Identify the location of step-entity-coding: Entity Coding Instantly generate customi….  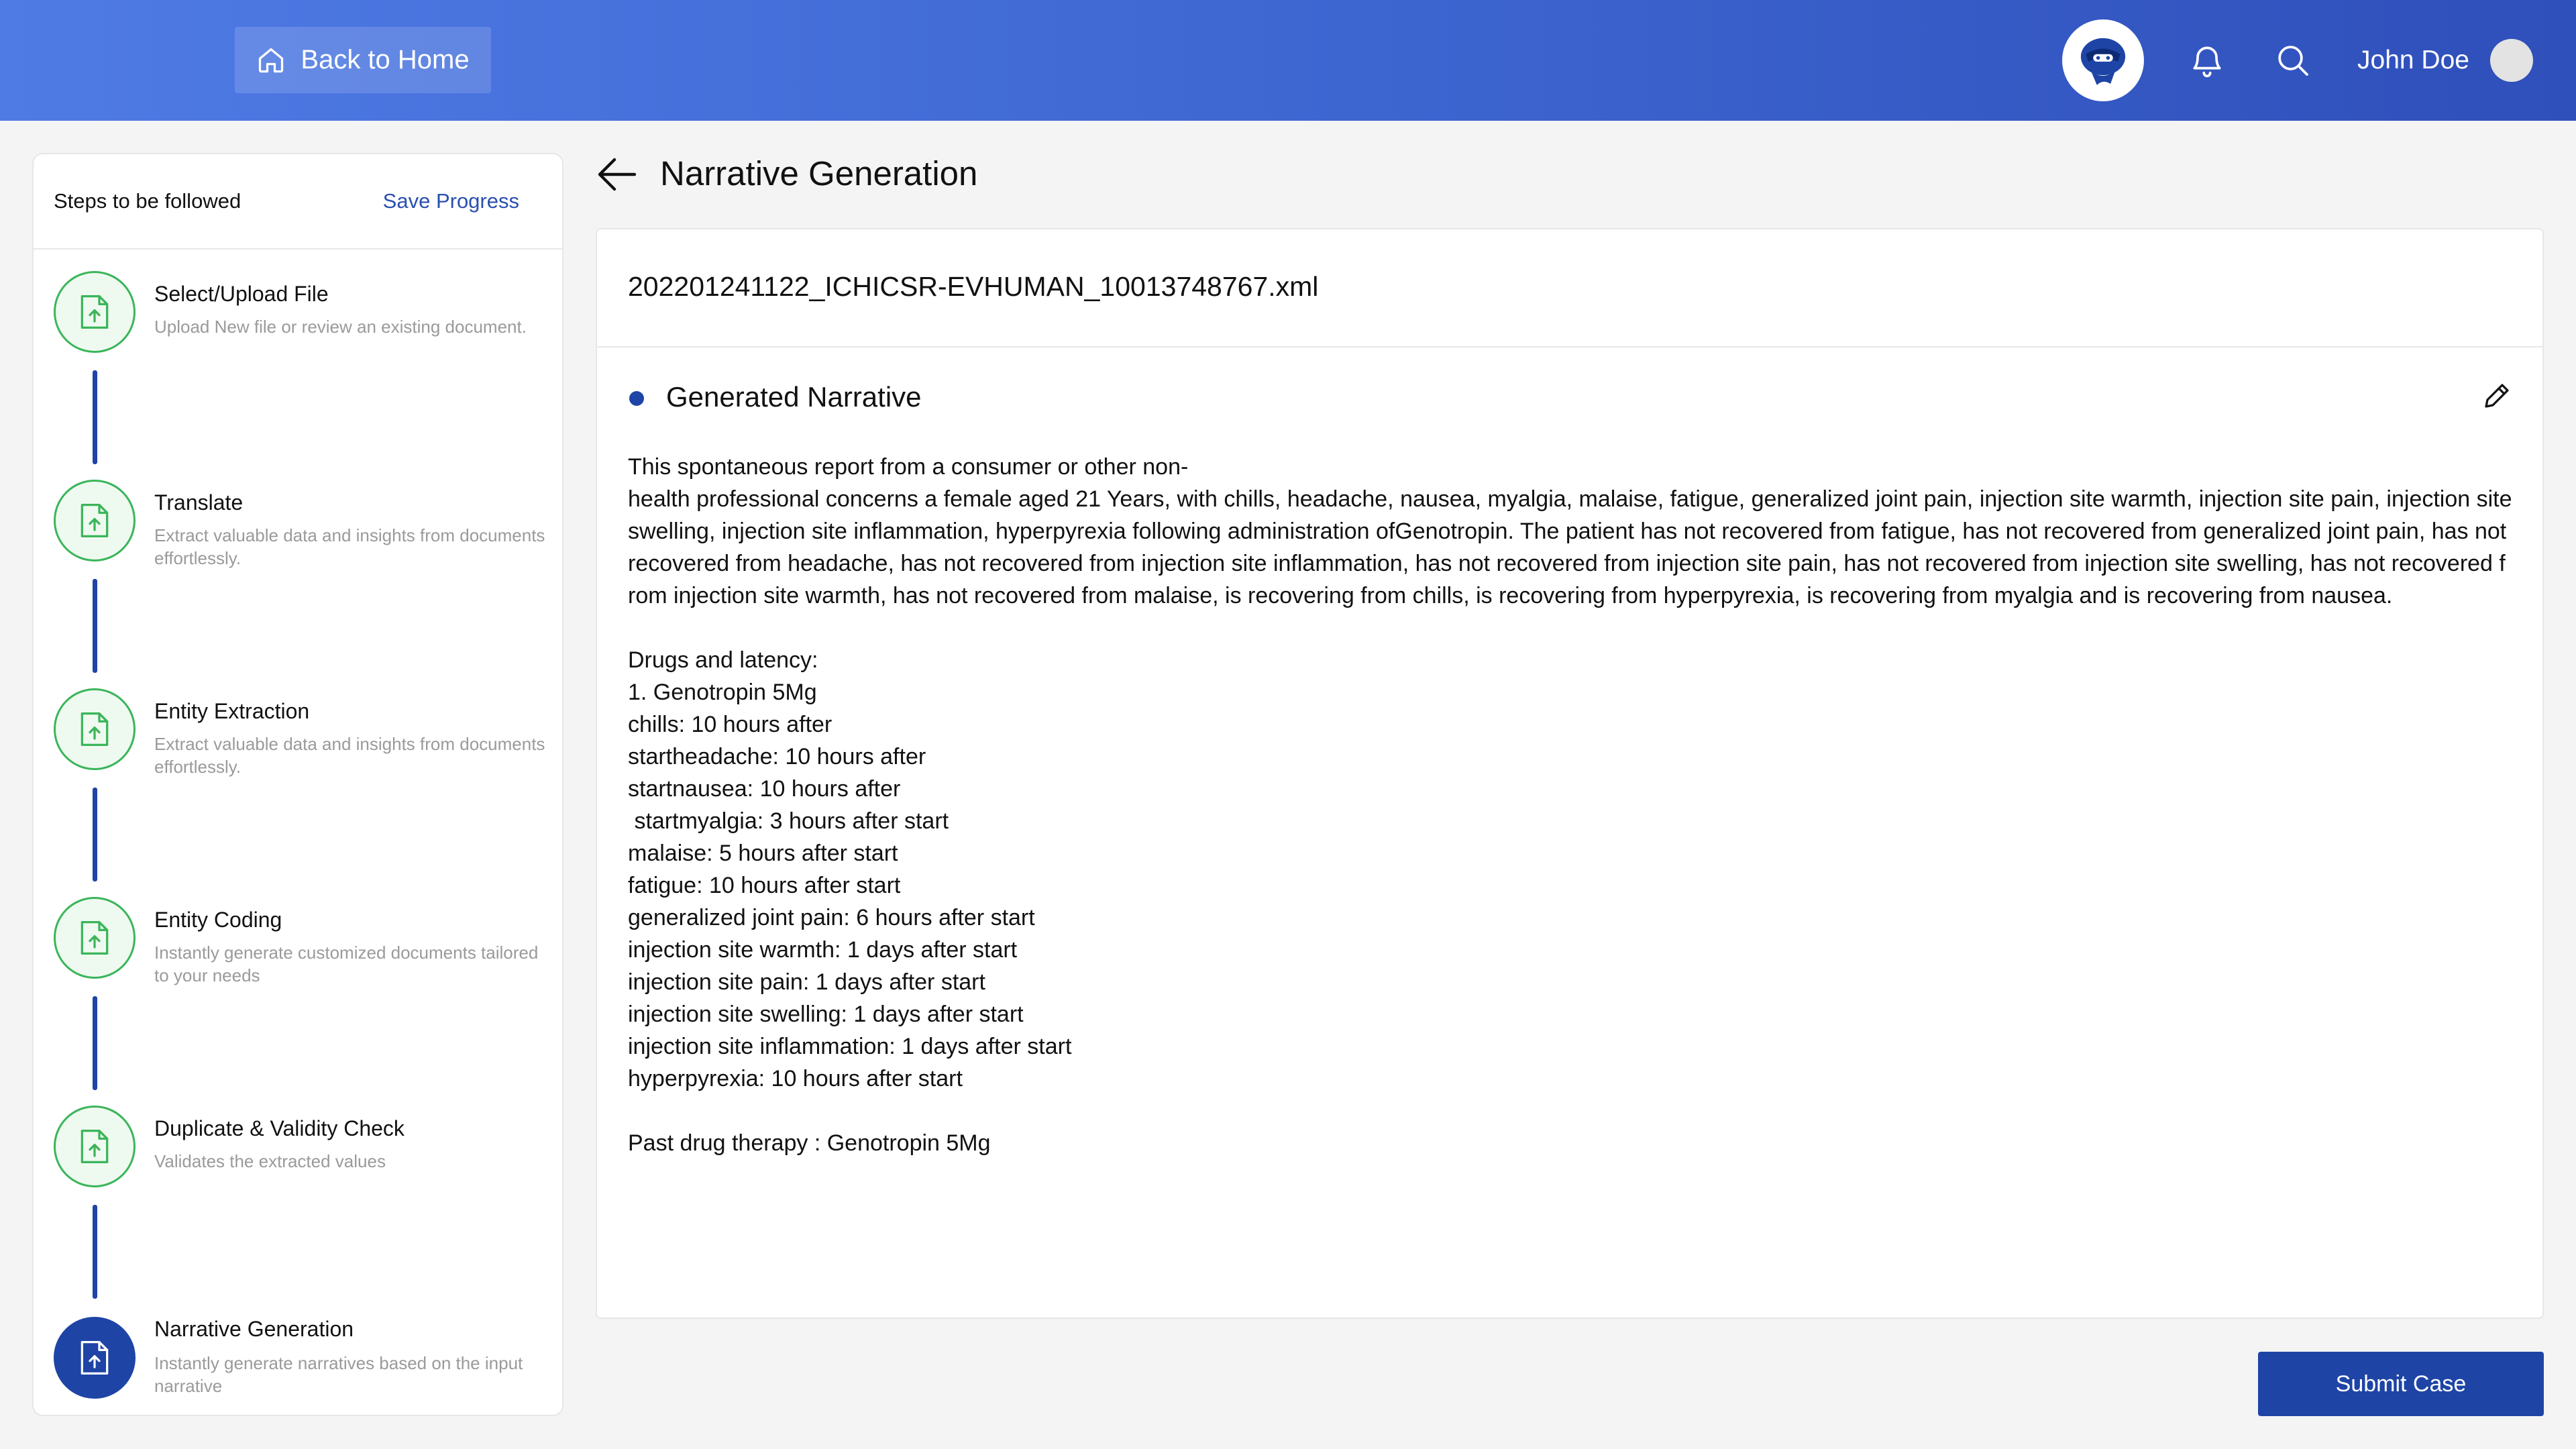
(298, 941).